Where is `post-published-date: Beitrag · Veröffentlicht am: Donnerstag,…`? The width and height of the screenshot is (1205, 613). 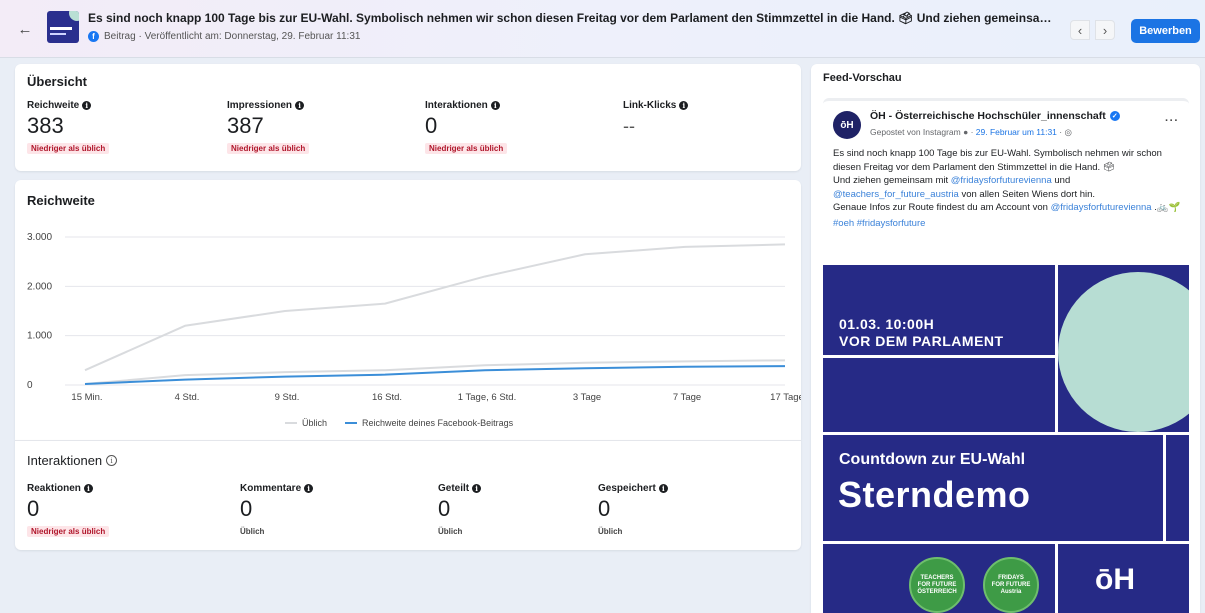
post-published-date: Beitrag · Veröffentlicht am: Donnerstag,… is located at coordinates (232, 36).